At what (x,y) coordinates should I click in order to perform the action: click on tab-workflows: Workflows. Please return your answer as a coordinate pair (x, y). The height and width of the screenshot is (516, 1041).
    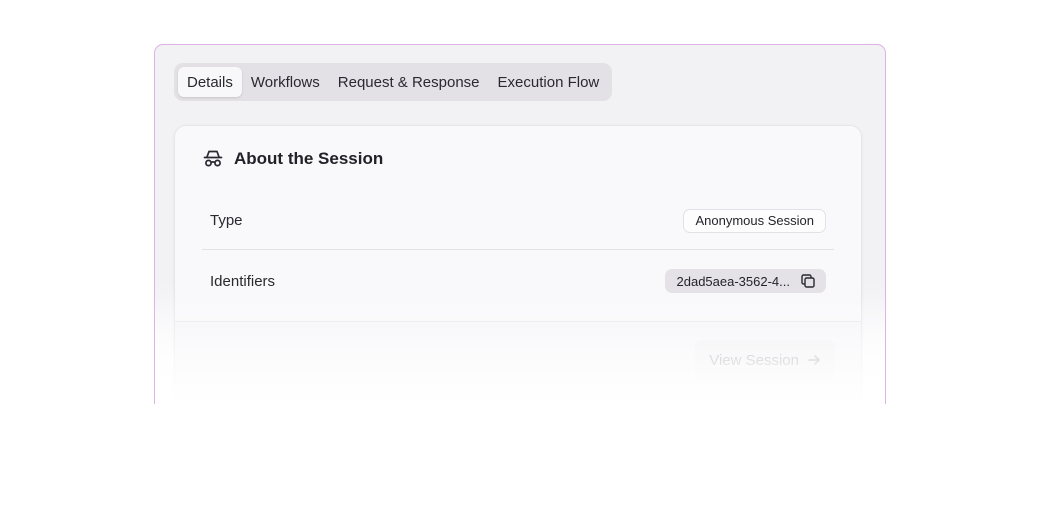
    Looking at the image, I should click on (285, 82).